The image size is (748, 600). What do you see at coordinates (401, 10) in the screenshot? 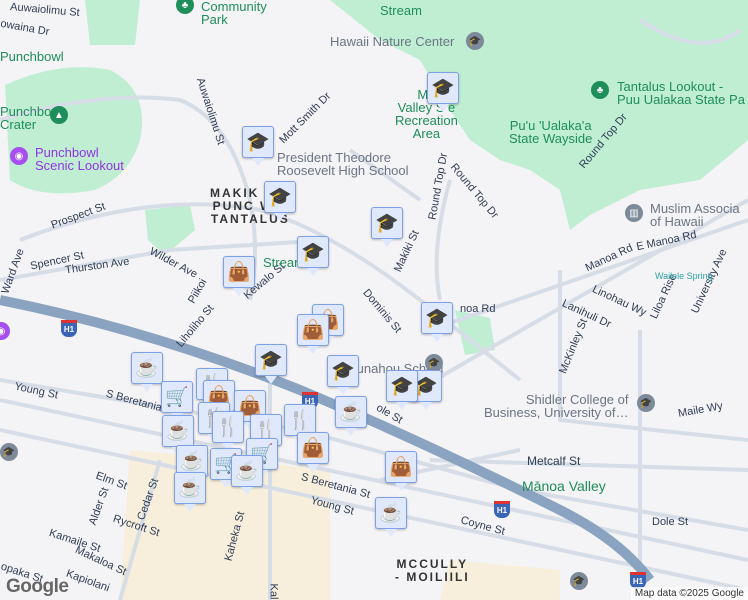
I see `place-label-stream: Stream` at bounding box center [401, 10].